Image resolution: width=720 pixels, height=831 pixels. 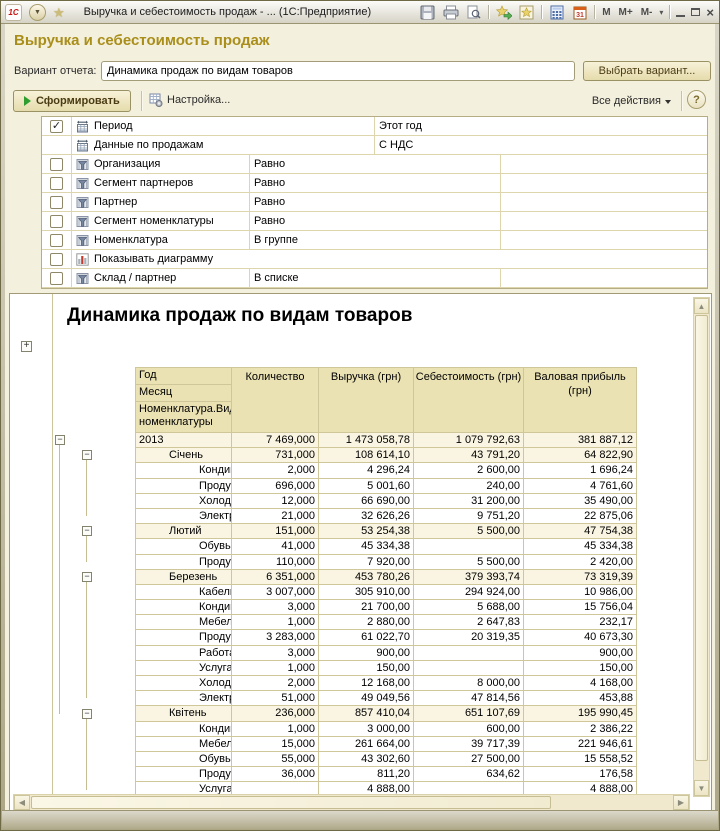 I want to click on filter-condition-cell: В группе, so click(x=375, y=240).